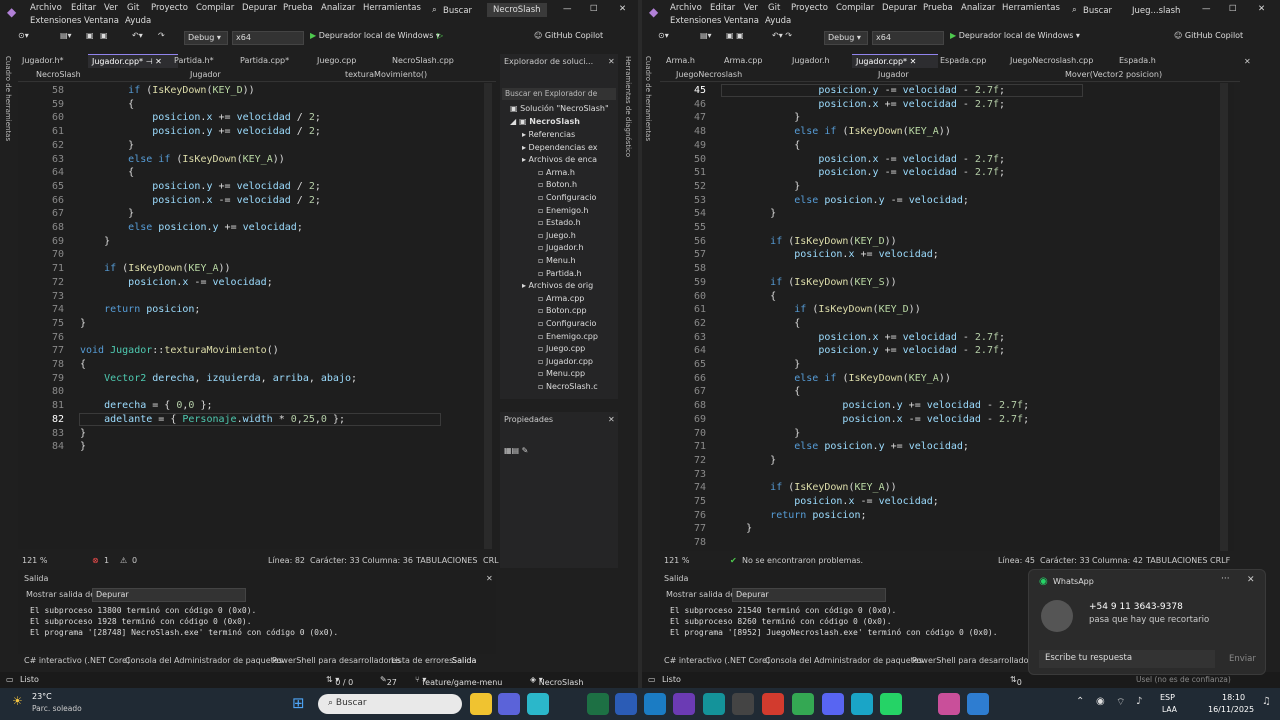  I want to click on discord-icon, so click(833, 704).